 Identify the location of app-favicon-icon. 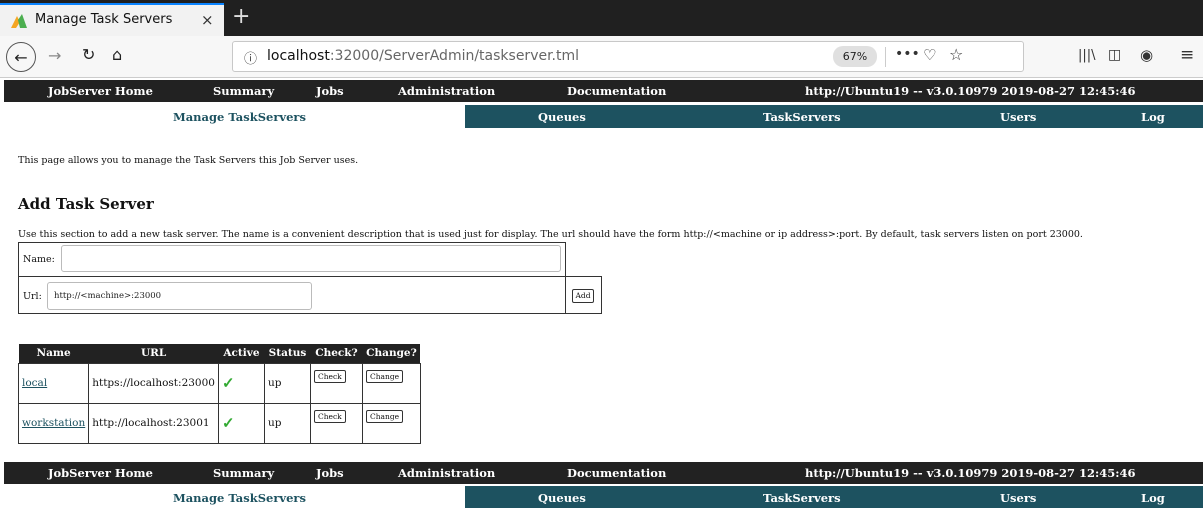
(19, 21).